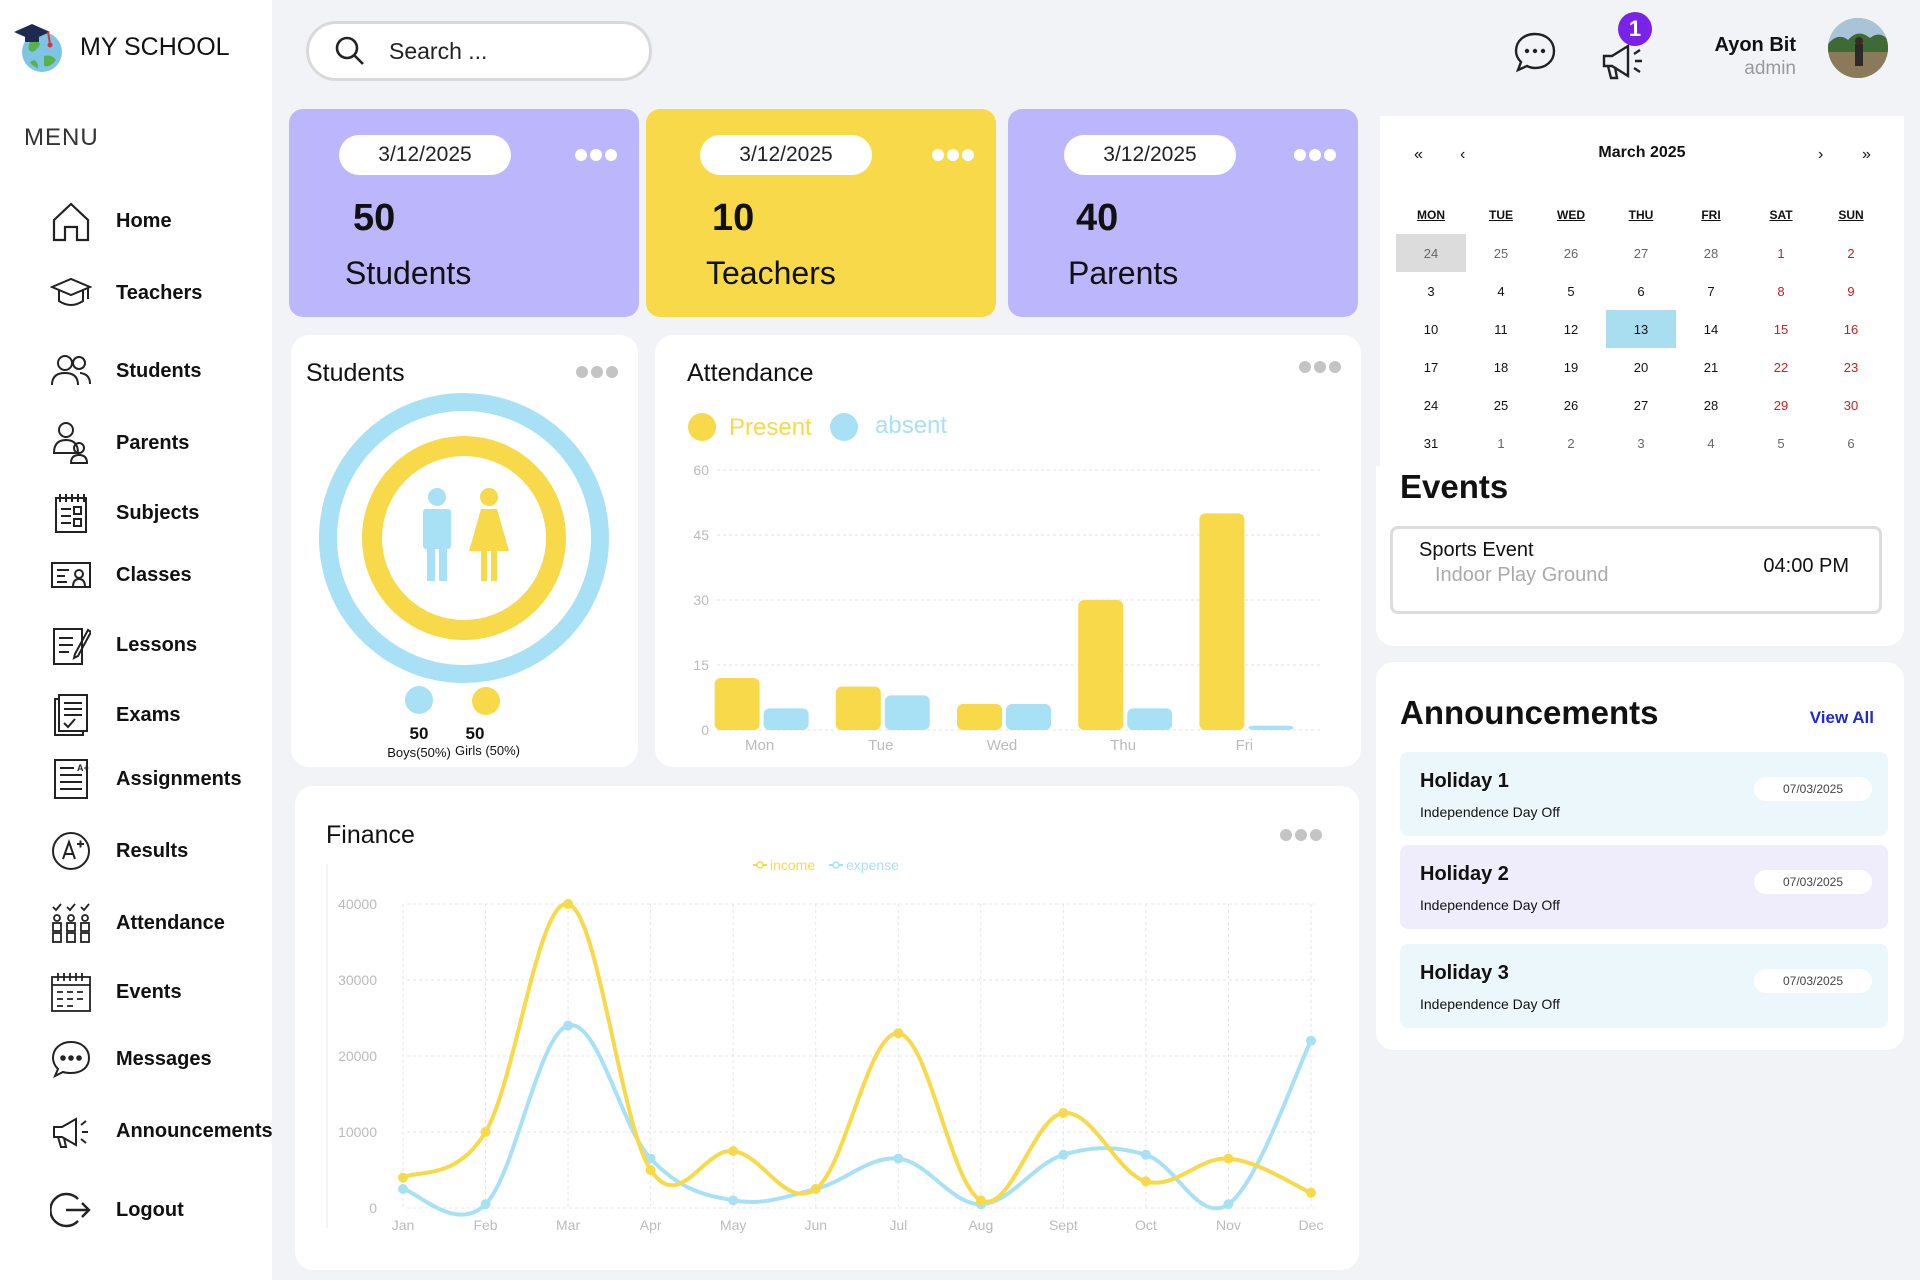 This screenshot has width=1920, height=1280. What do you see at coordinates (419, 733) in the screenshot?
I see `boys-count: 50` at bounding box center [419, 733].